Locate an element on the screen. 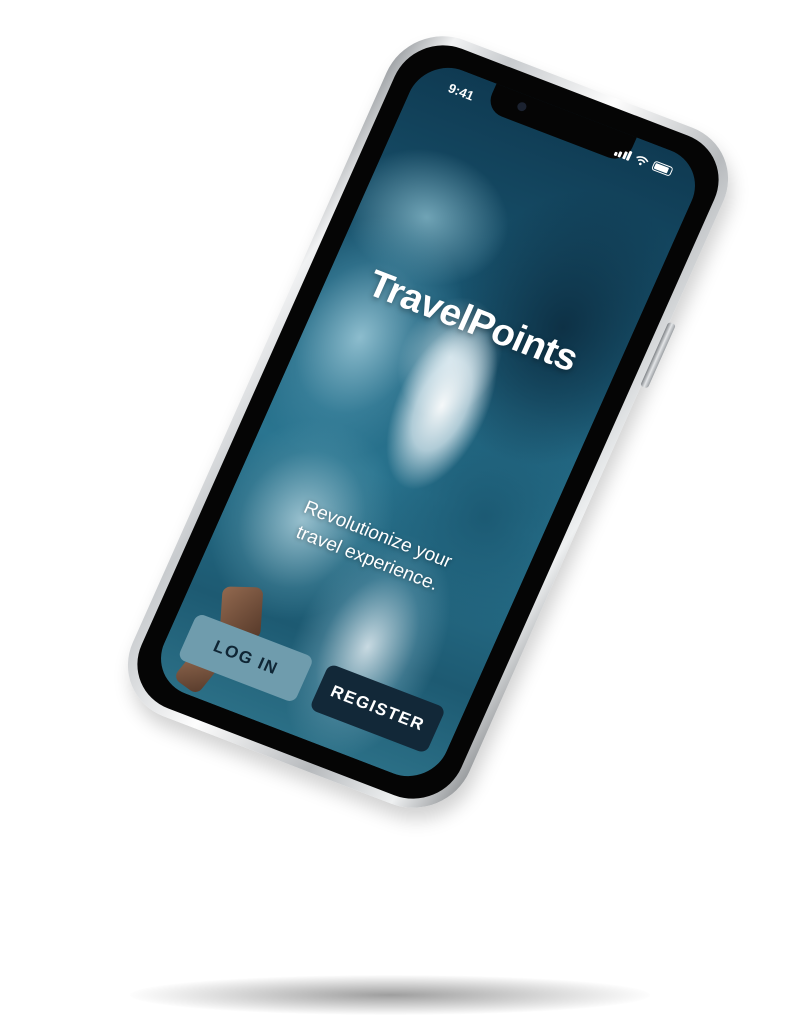  phone-shadow is located at coordinates (390, 995).